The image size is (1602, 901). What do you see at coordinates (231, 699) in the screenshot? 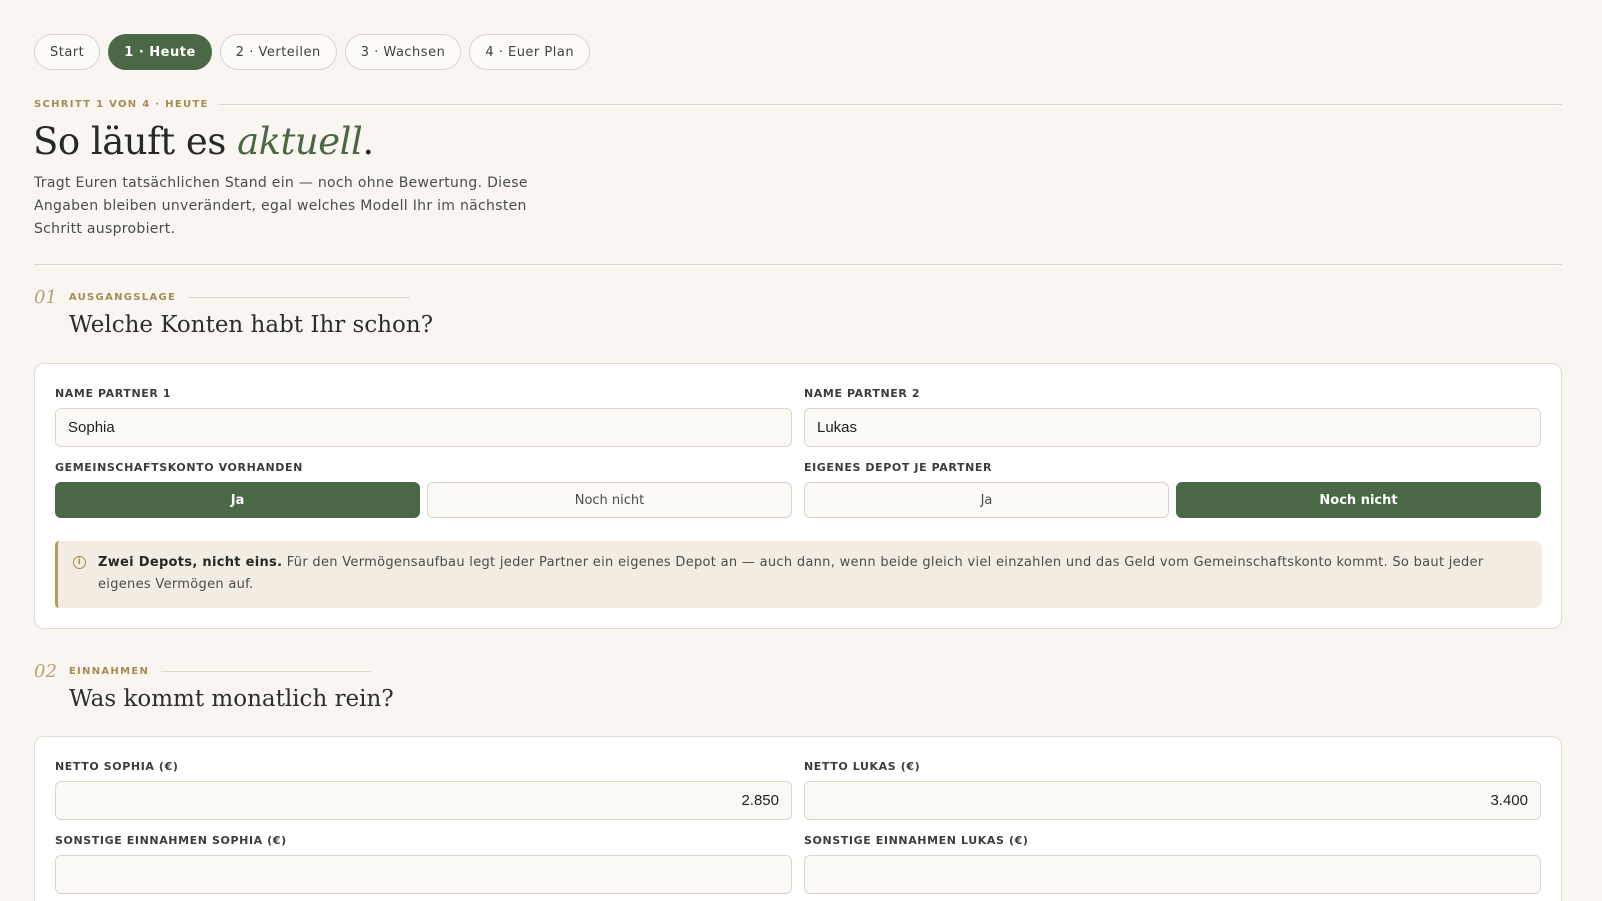
I see `section-title: Was kommt monatlich rein?` at bounding box center [231, 699].